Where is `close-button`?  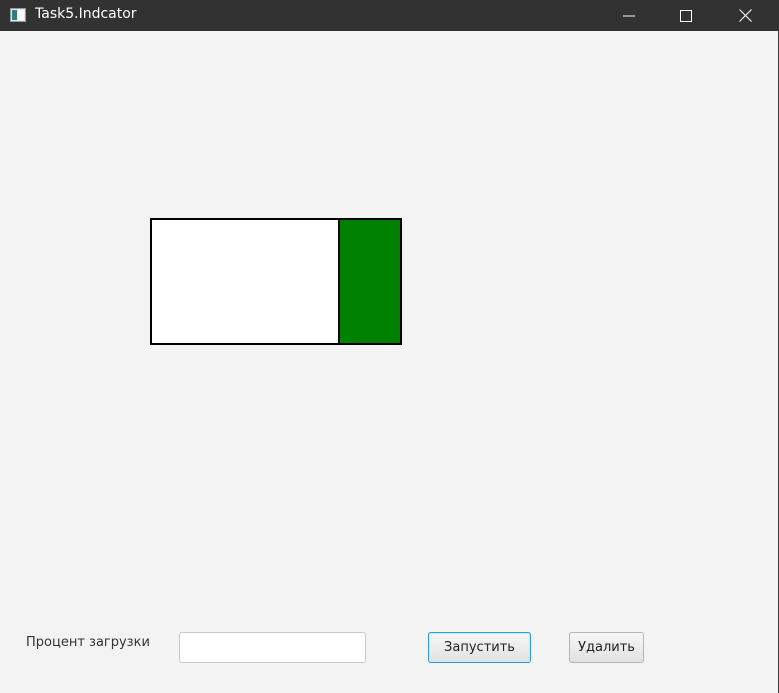 close-button is located at coordinates (745, 15).